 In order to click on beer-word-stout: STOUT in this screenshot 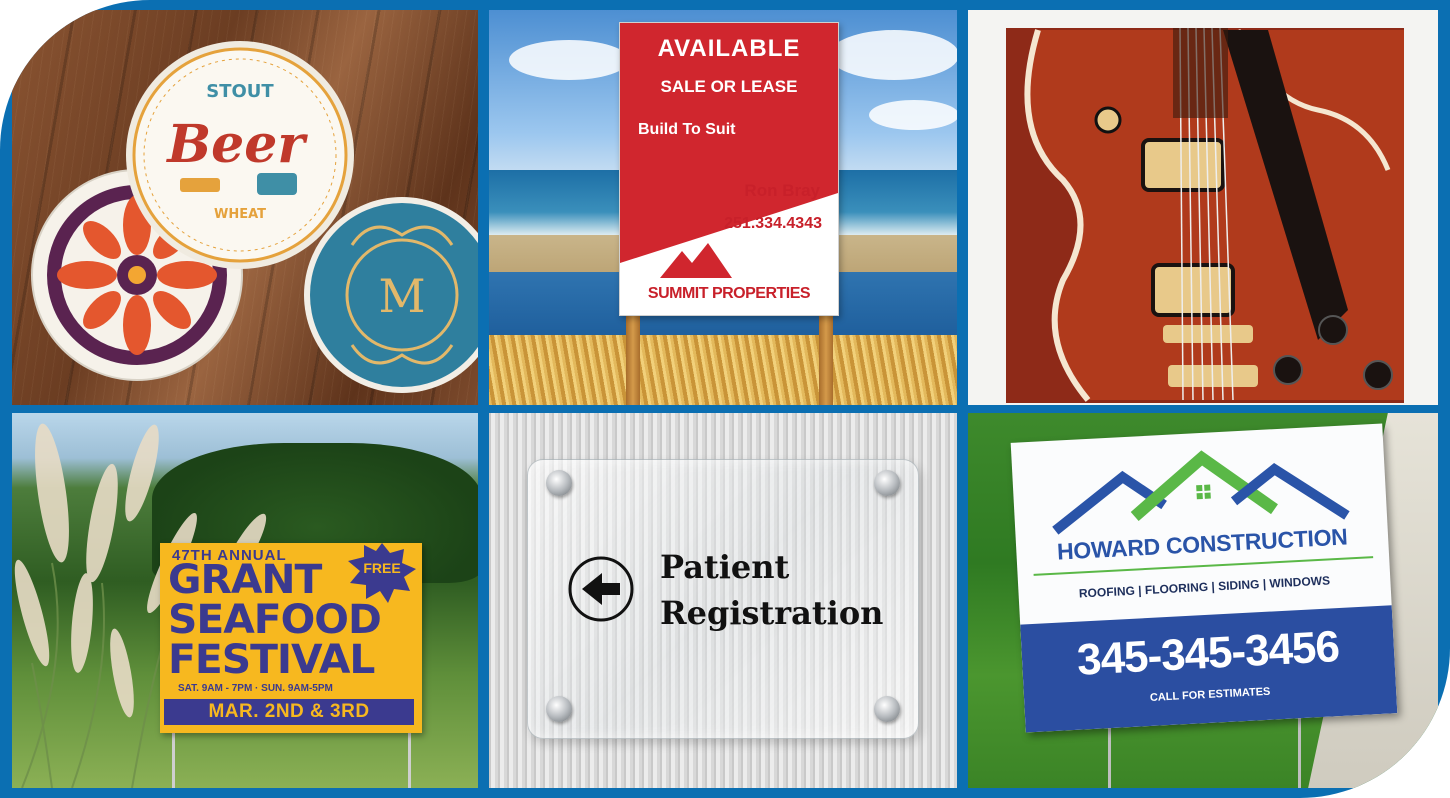, I will do `click(240, 91)`.